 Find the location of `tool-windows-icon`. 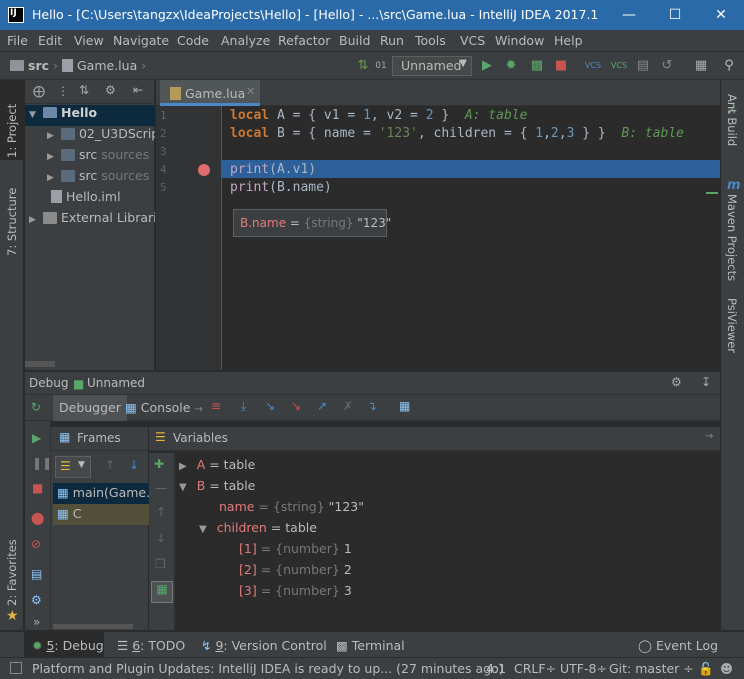

tool-windows-icon is located at coordinates (16, 668).